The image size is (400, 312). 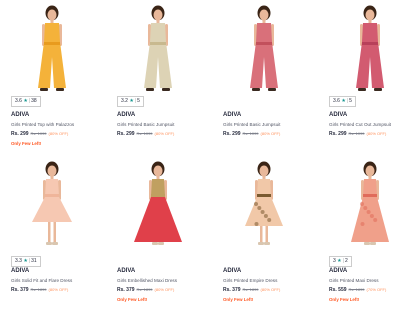 I want to click on rating-count: 38, so click(x=34, y=101).